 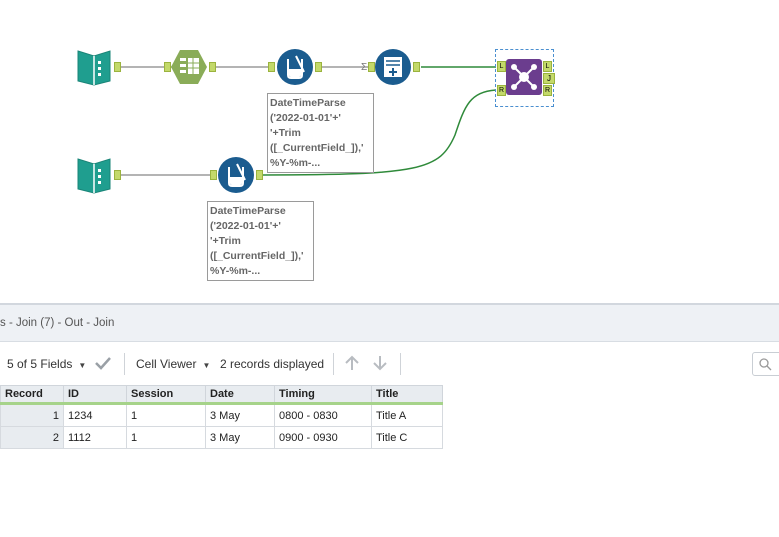 I want to click on search-icon, so click(x=765, y=364).